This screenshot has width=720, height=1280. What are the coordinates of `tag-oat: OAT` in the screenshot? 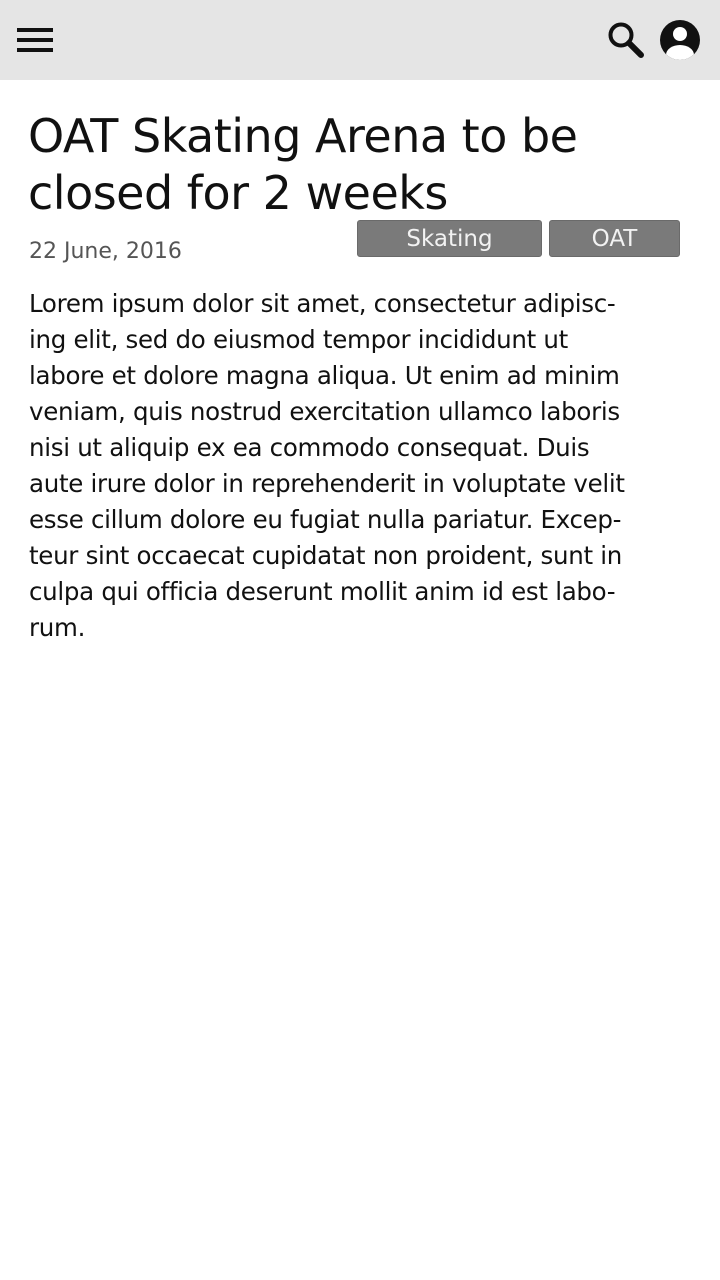 It's located at (614, 238).